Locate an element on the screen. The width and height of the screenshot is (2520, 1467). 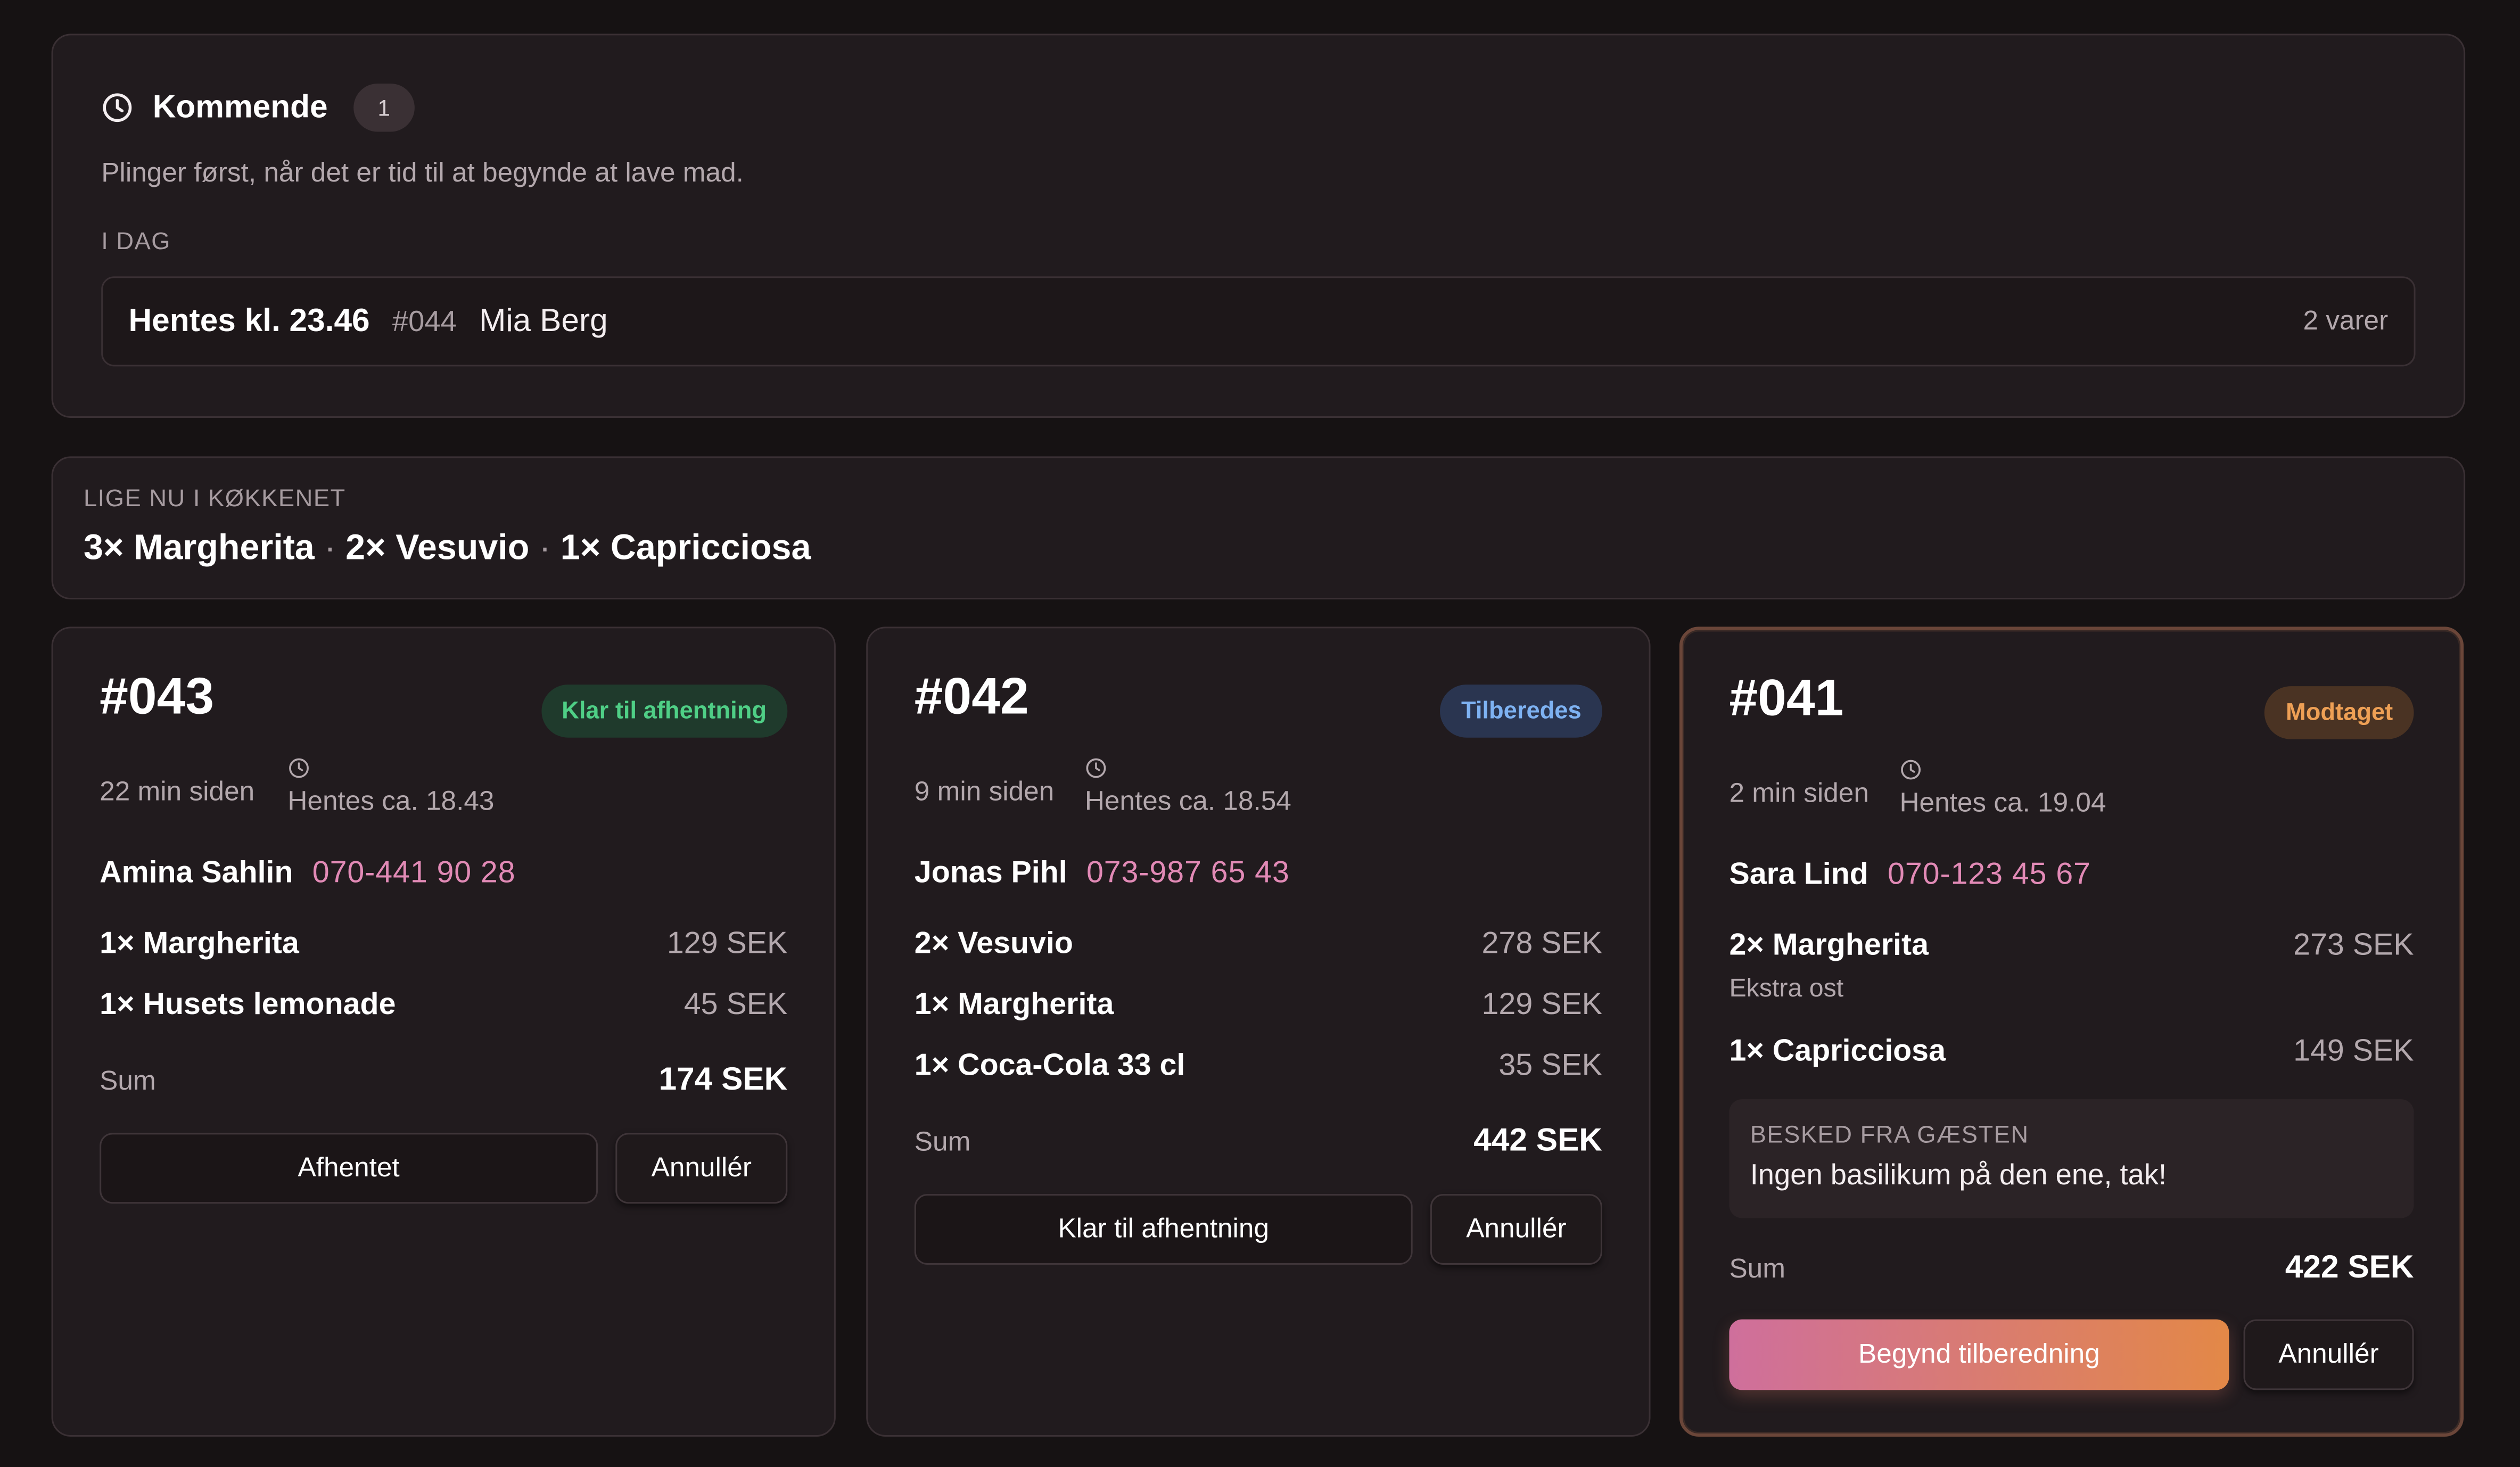
upcoming-title: Kommende is located at coordinates (240, 107).